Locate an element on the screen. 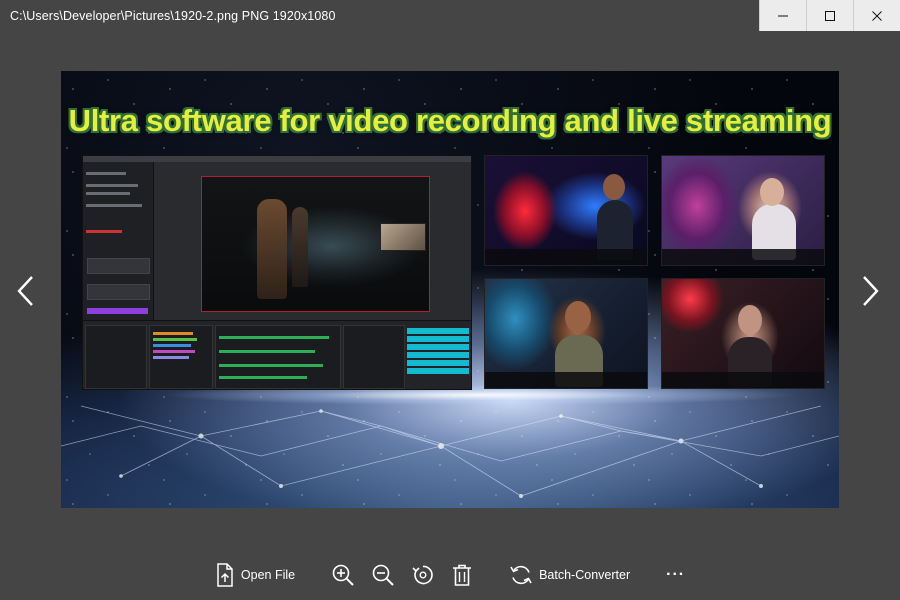 This screenshot has width=900, height=600. zoom-in-icon is located at coordinates (343, 575).